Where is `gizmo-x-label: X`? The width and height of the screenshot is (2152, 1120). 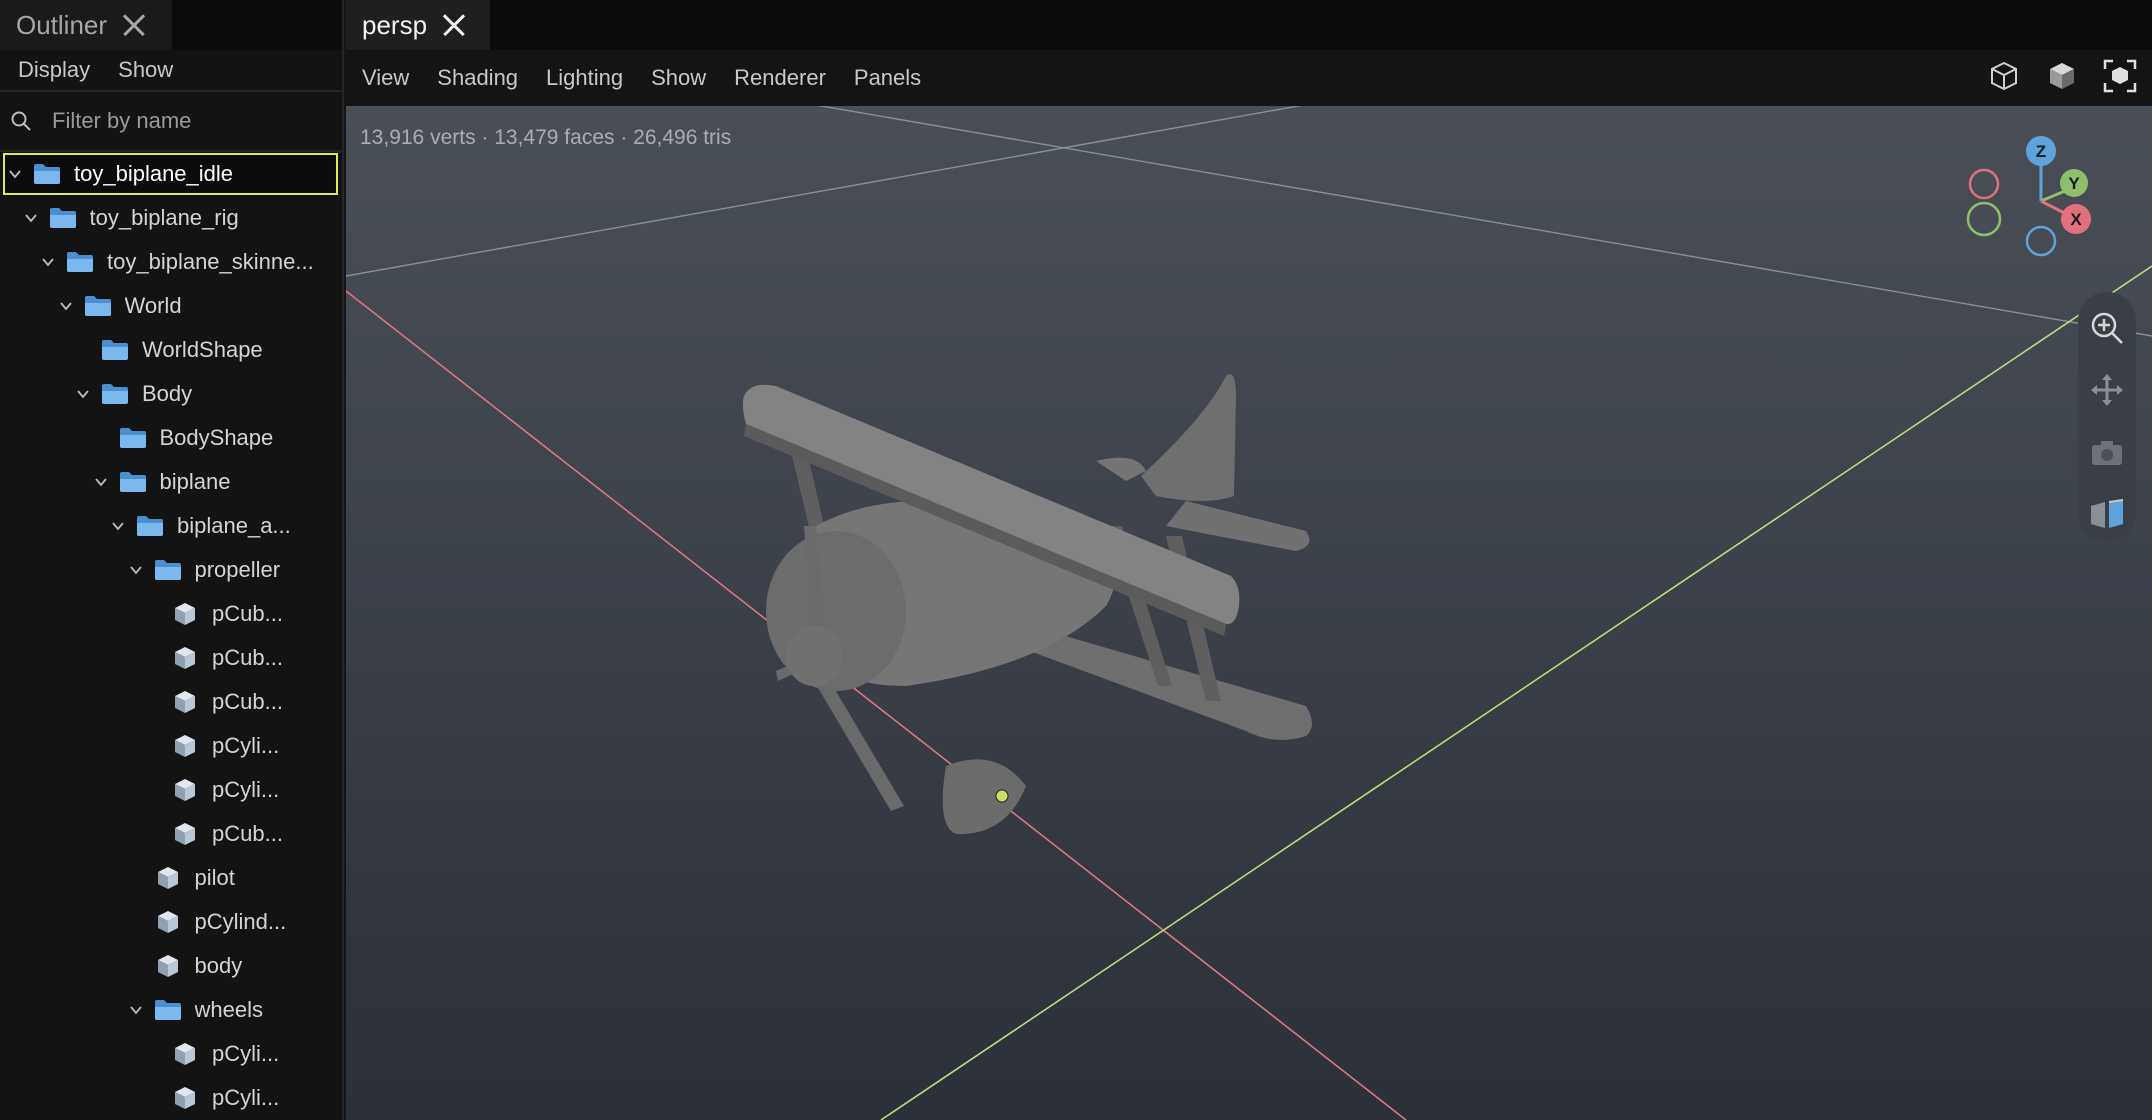
gizmo-x-label: X is located at coordinates (2076, 219).